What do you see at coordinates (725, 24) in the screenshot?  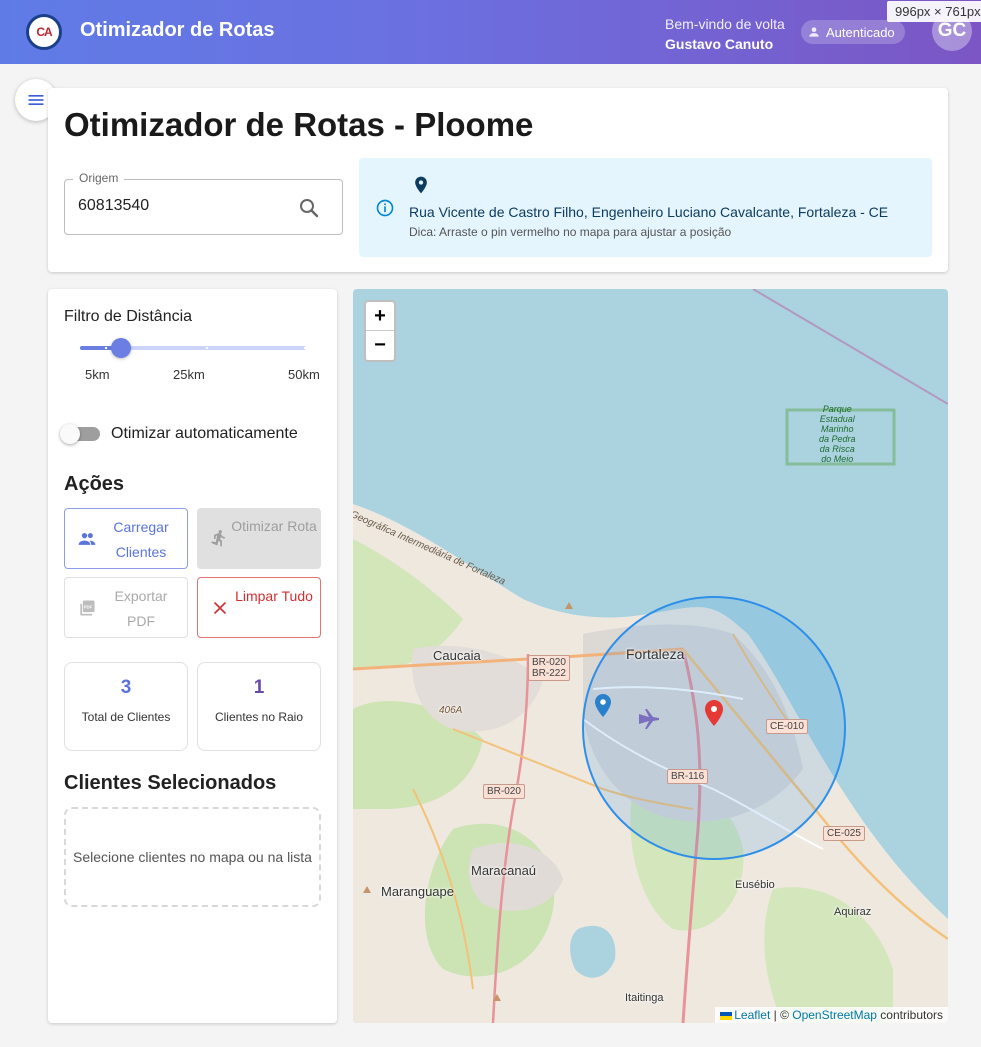 I see `welcome-text: Bem-vindo de volta` at bounding box center [725, 24].